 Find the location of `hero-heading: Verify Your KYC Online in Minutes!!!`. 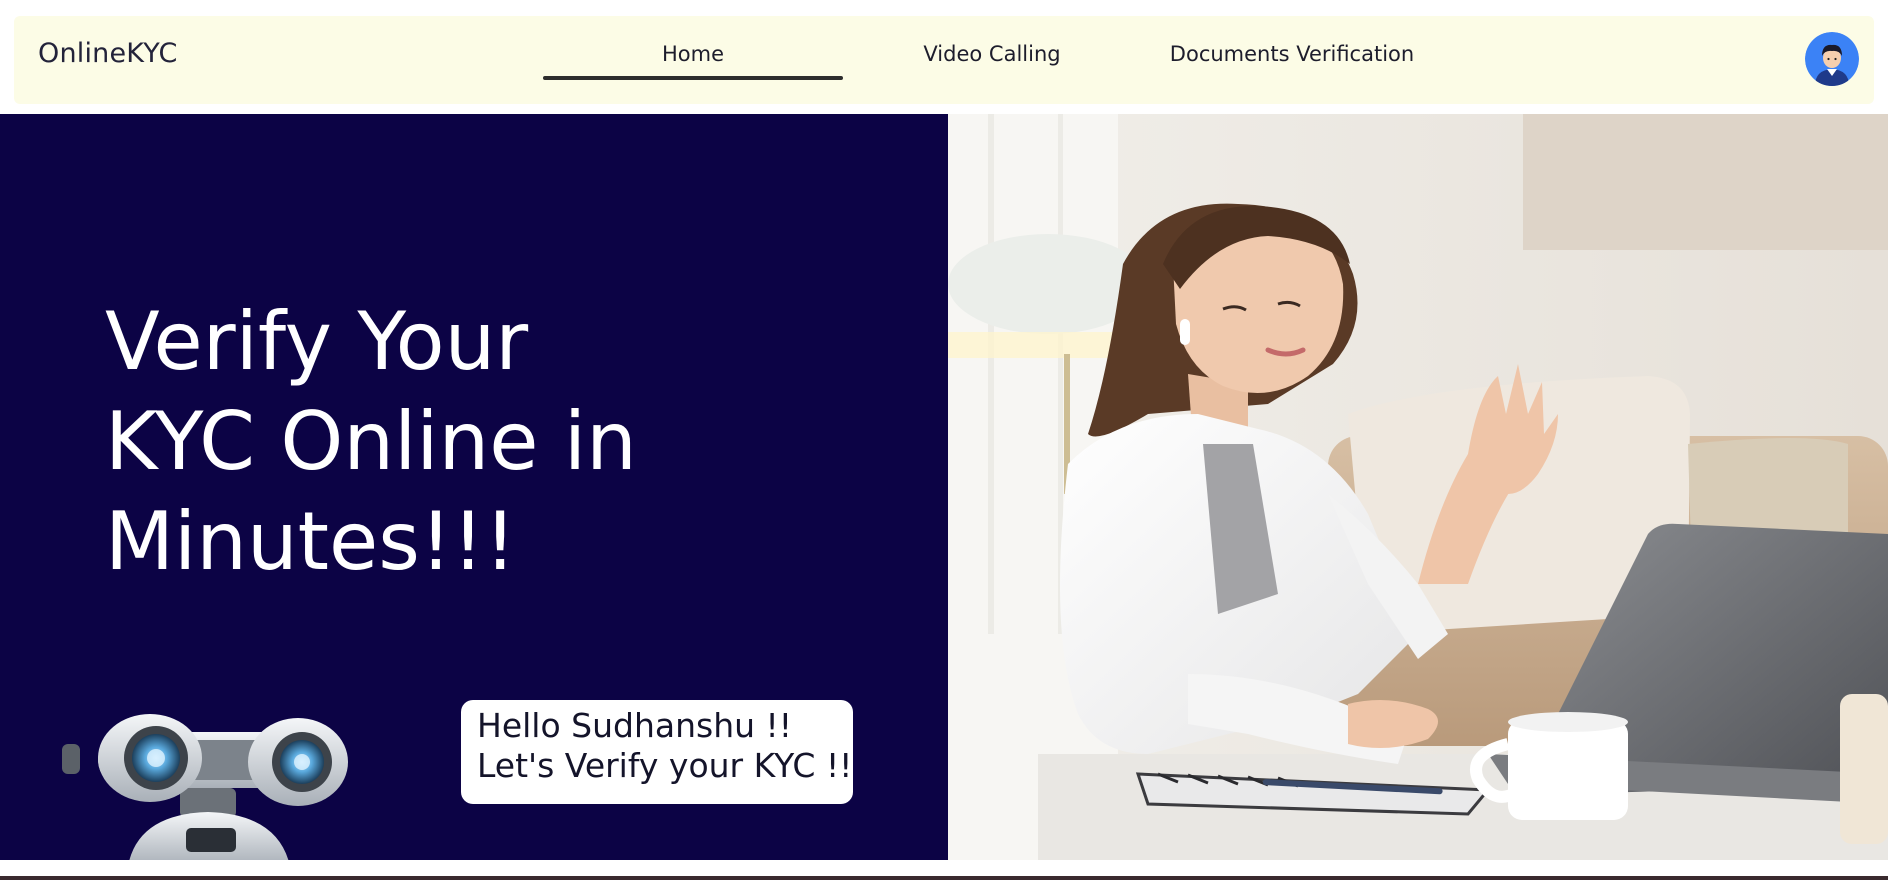

hero-heading: Verify Your KYC Online in Minutes!!! is located at coordinates (455, 442).